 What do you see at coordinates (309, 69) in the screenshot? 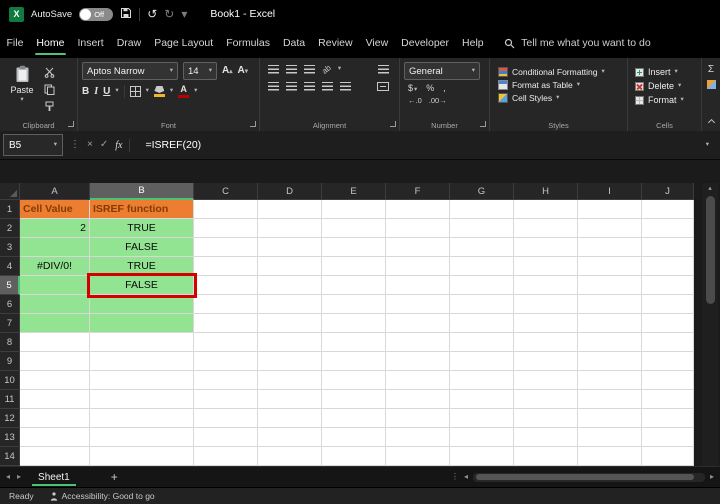
I see `bottom-align-icon` at bounding box center [309, 69].